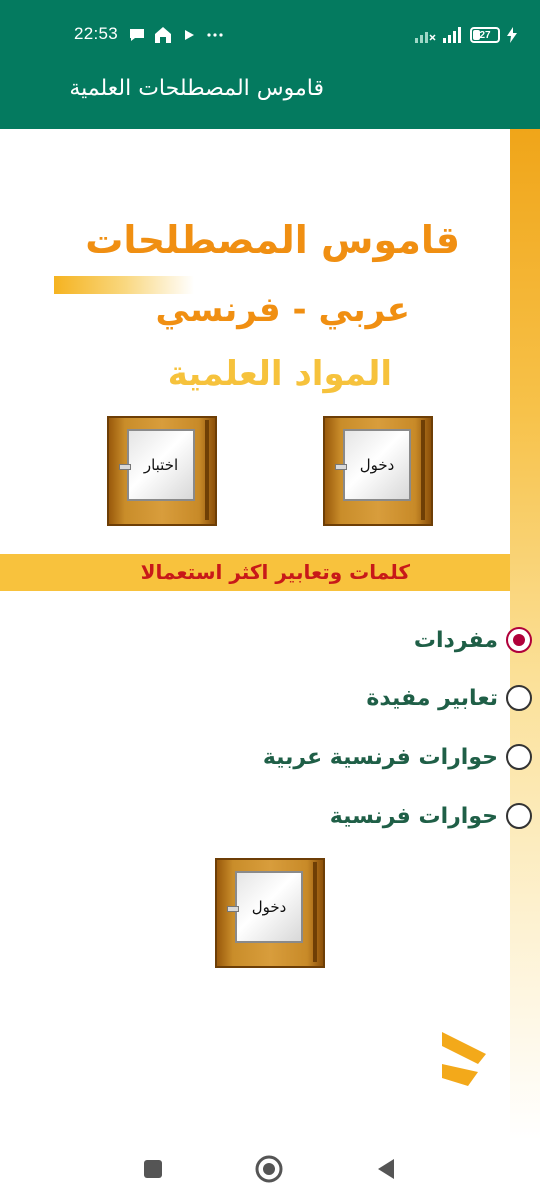 This screenshot has width=540, height=1200. What do you see at coordinates (163, 35) in the screenshot?
I see `home-icon` at bounding box center [163, 35].